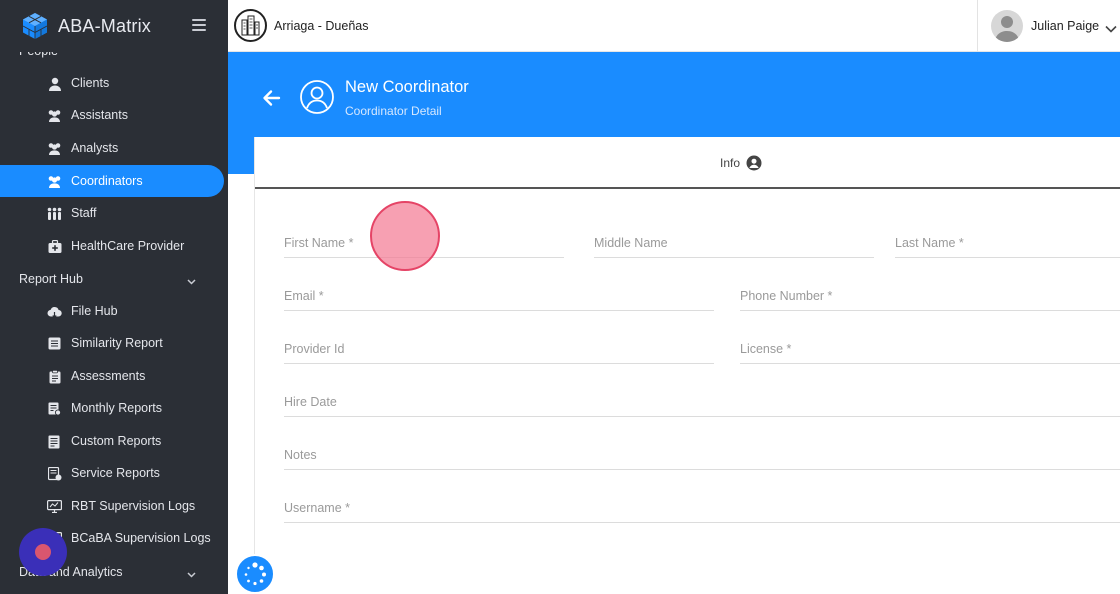 Image resolution: width=1120 pixels, height=594 pixels. I want to click on list-icon, so click(54, 343).